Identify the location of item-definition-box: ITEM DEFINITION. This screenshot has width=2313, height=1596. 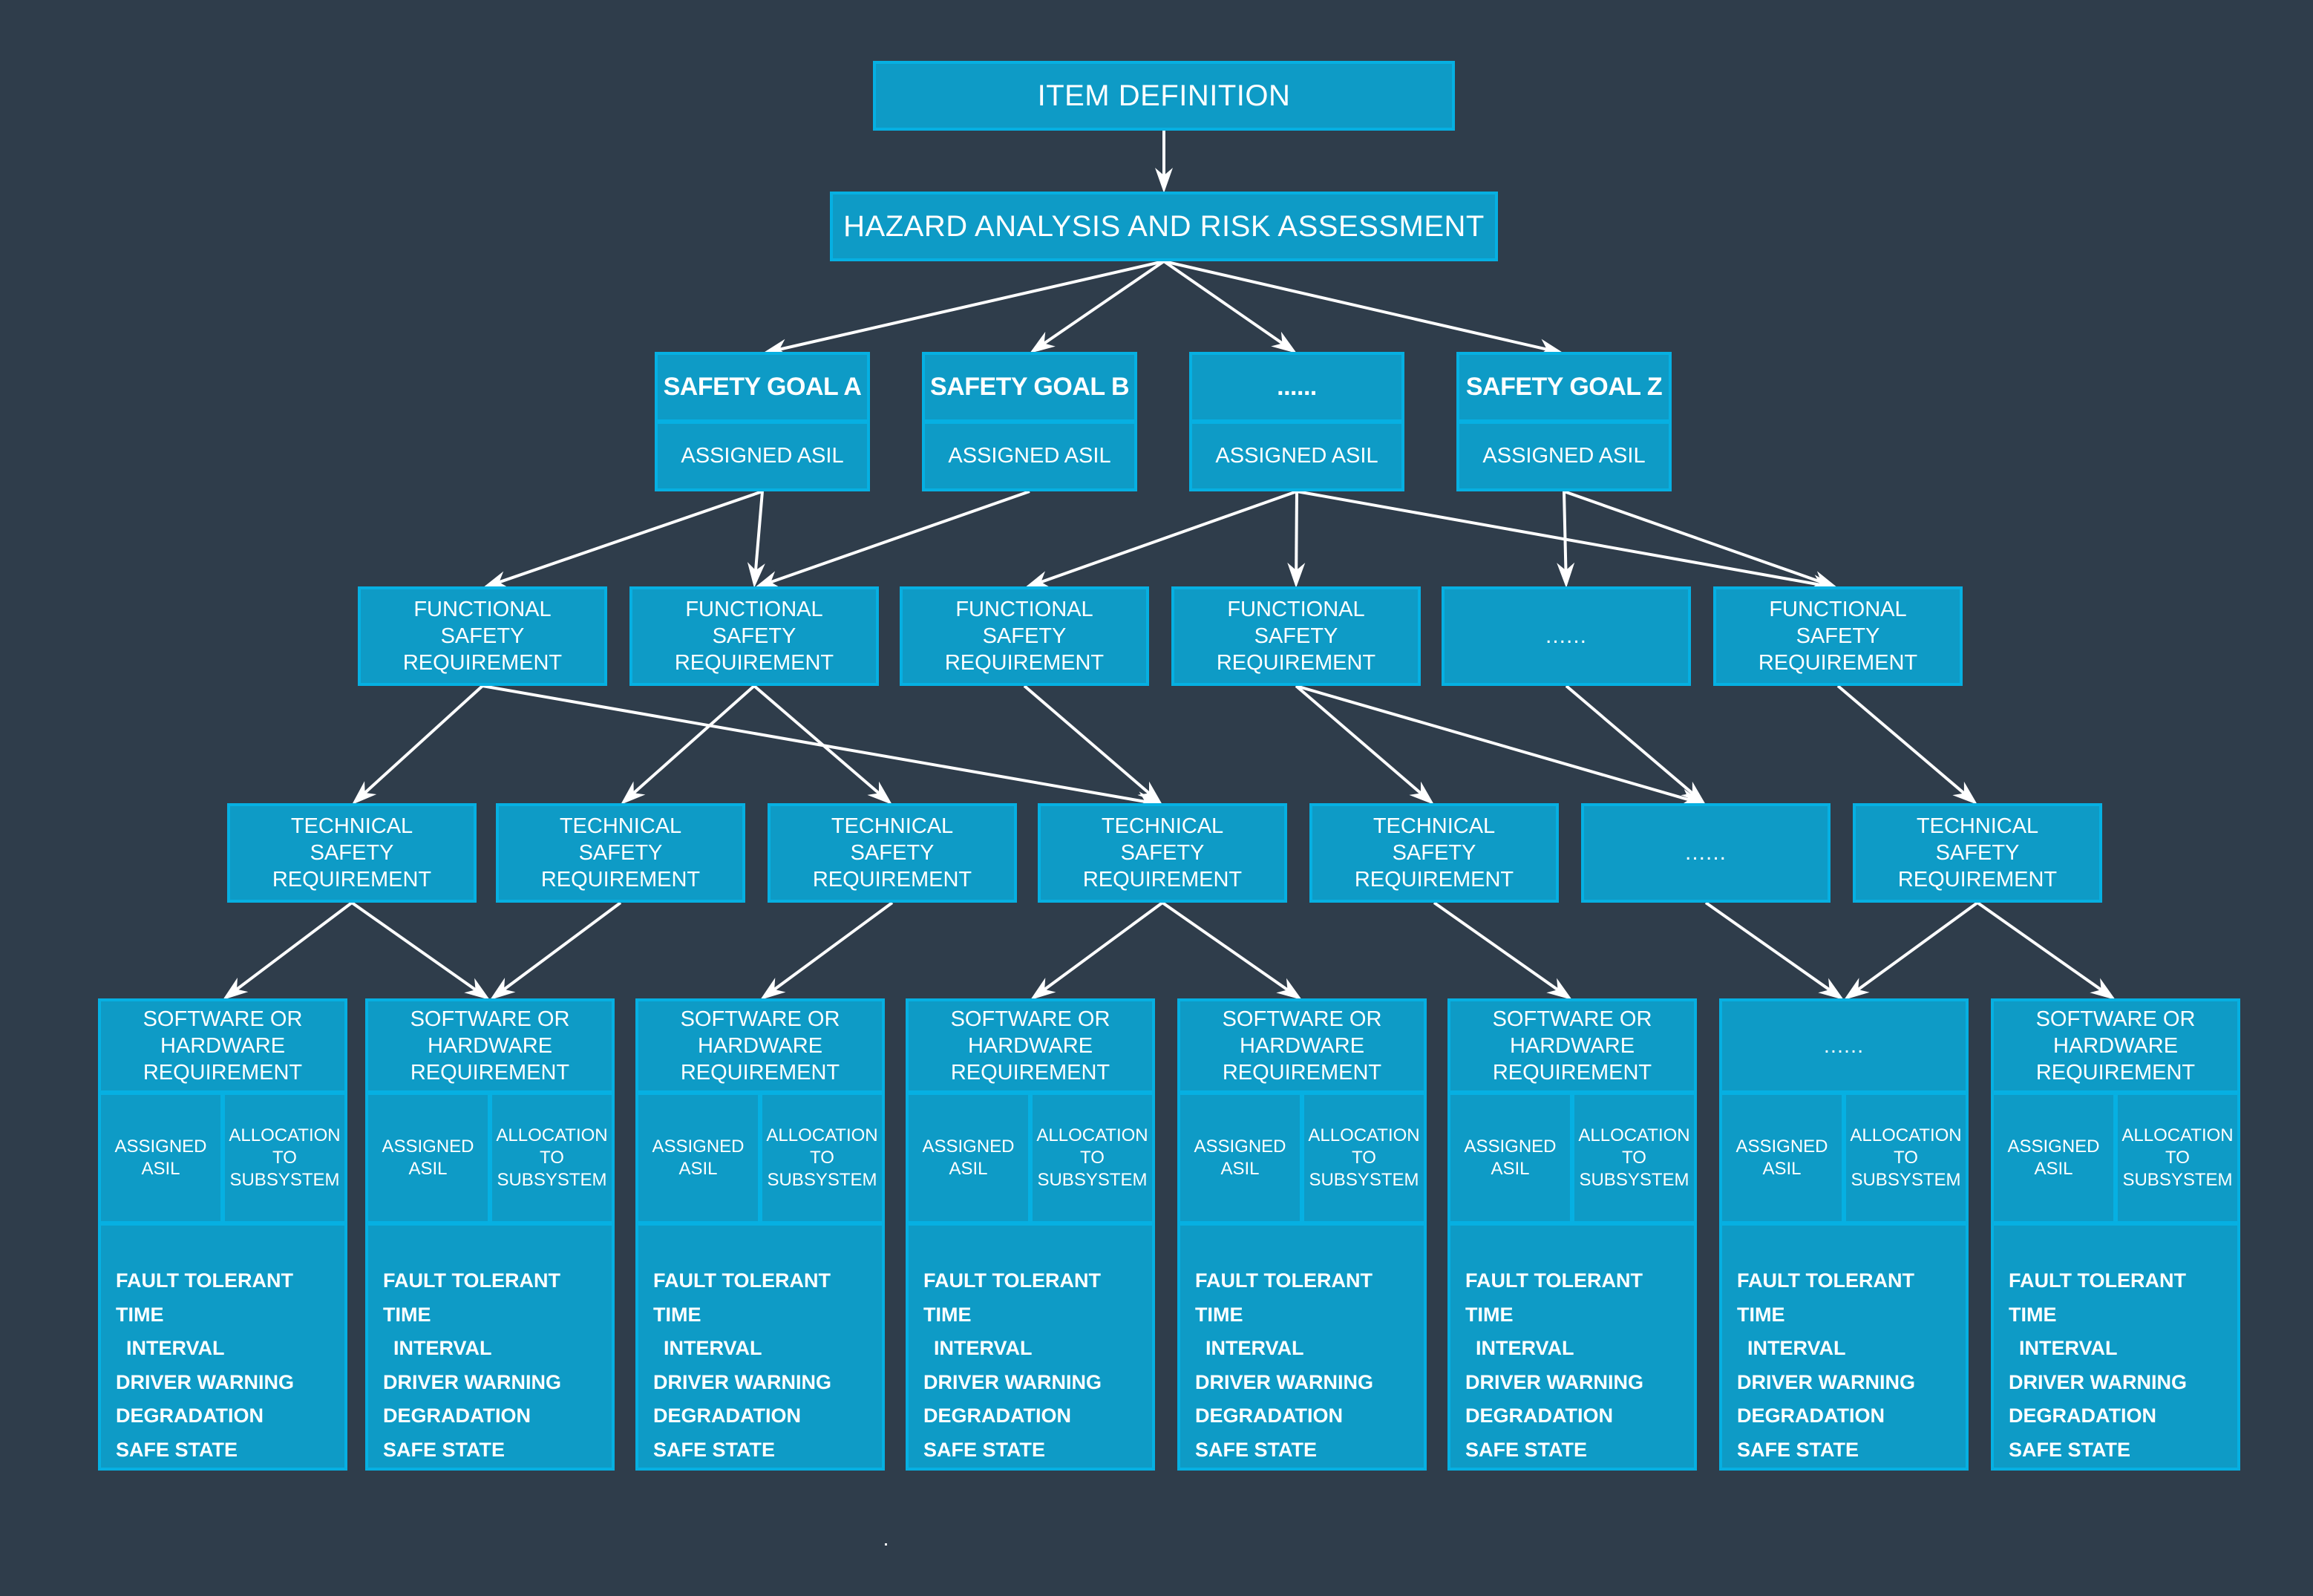
(1164, 96).